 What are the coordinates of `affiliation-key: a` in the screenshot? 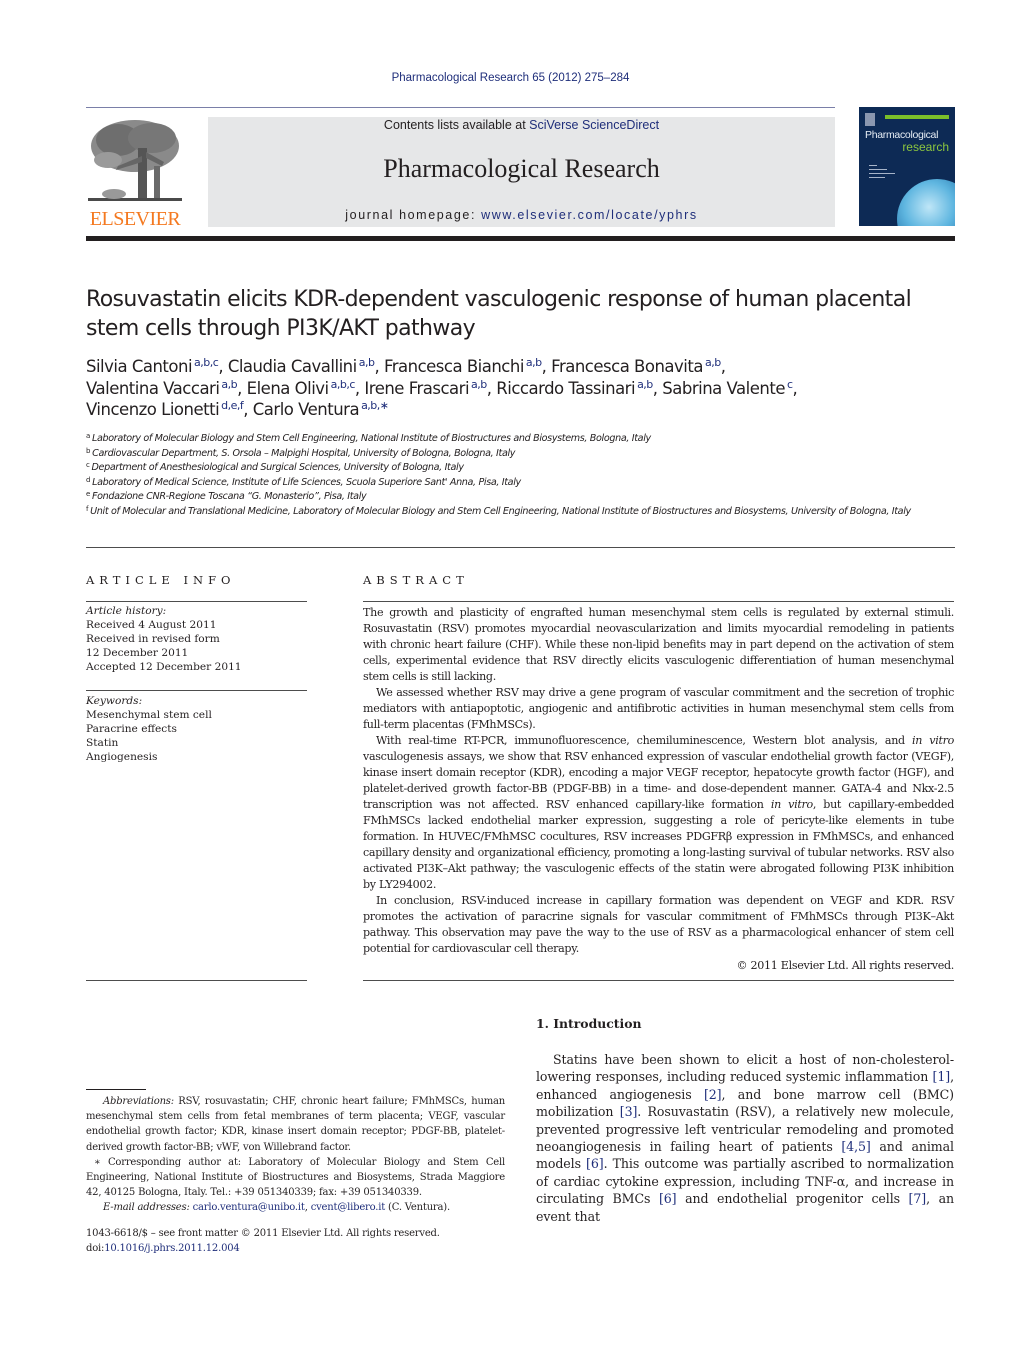 It's located at (88, 436).